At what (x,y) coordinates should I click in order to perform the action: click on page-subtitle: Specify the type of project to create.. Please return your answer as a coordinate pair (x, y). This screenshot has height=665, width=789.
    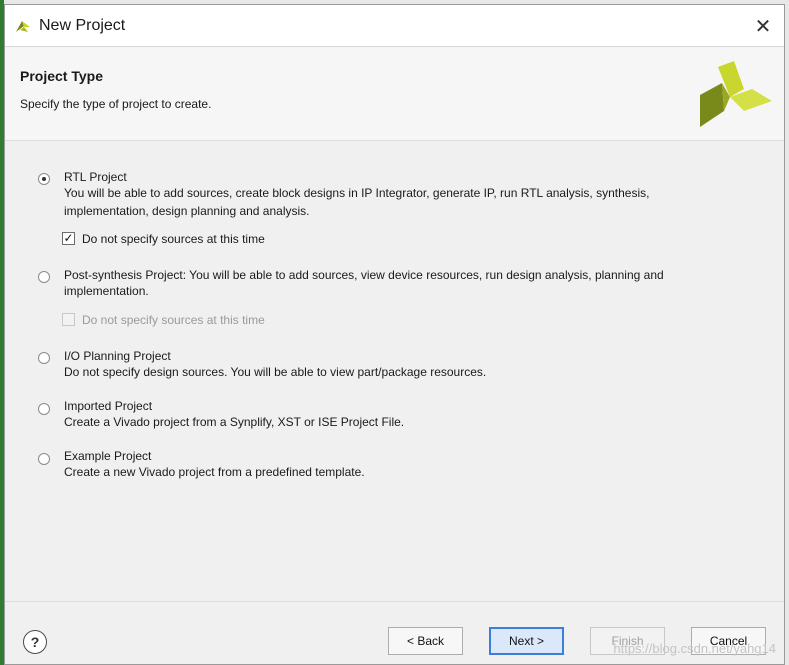
    Looking at the image, I should click on (116, 104).